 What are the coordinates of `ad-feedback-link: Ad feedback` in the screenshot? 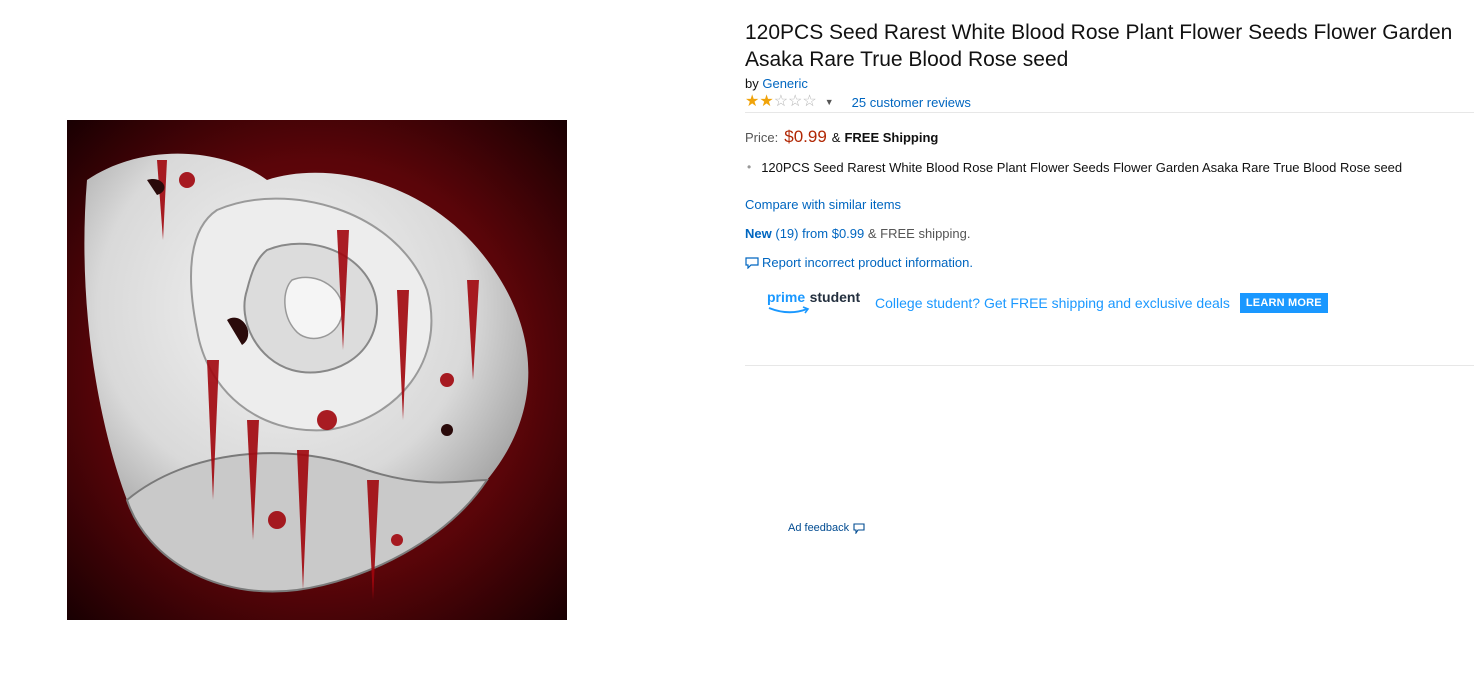 It's located at (826, 528).